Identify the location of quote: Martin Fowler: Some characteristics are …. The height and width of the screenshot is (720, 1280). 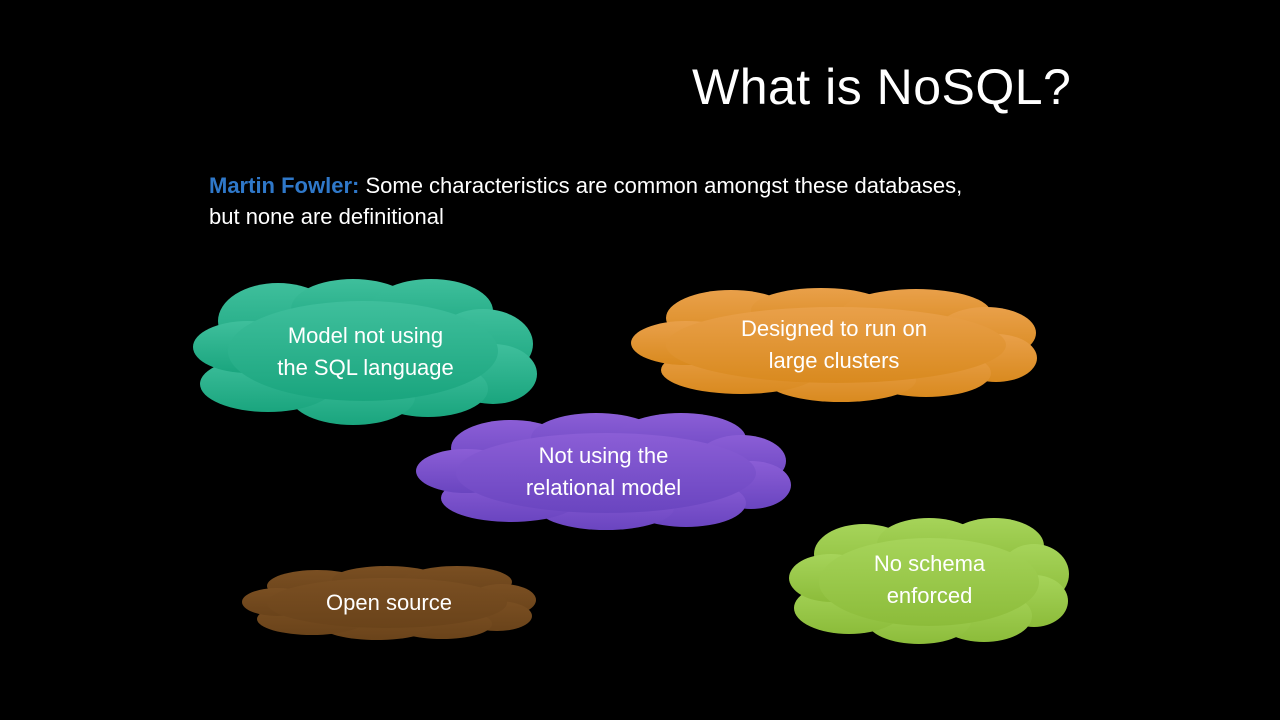
(589, 201).